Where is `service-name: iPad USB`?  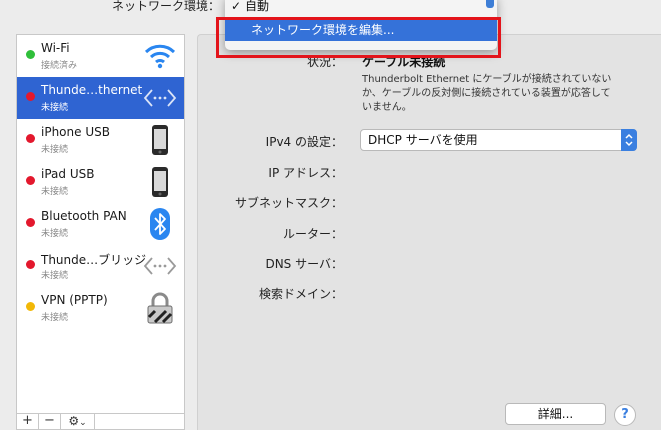
service-name: iPad USB is located at coordinates (68, 174).